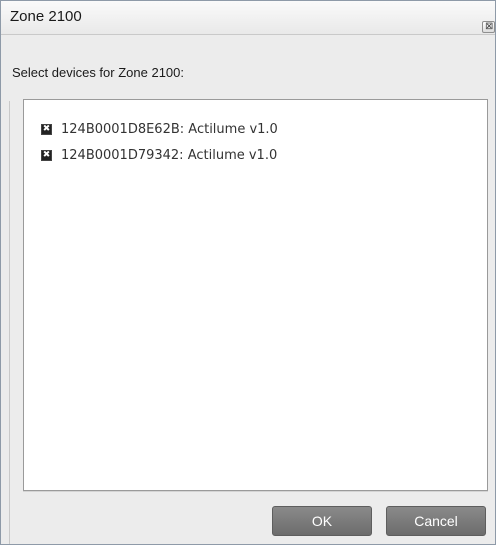 Image resolution: width=496 pixels, height=545 pixels. I want to click on device-list-item: ✖ 124B0001D8E62B: Actilume v1.0, so click(159, 129).